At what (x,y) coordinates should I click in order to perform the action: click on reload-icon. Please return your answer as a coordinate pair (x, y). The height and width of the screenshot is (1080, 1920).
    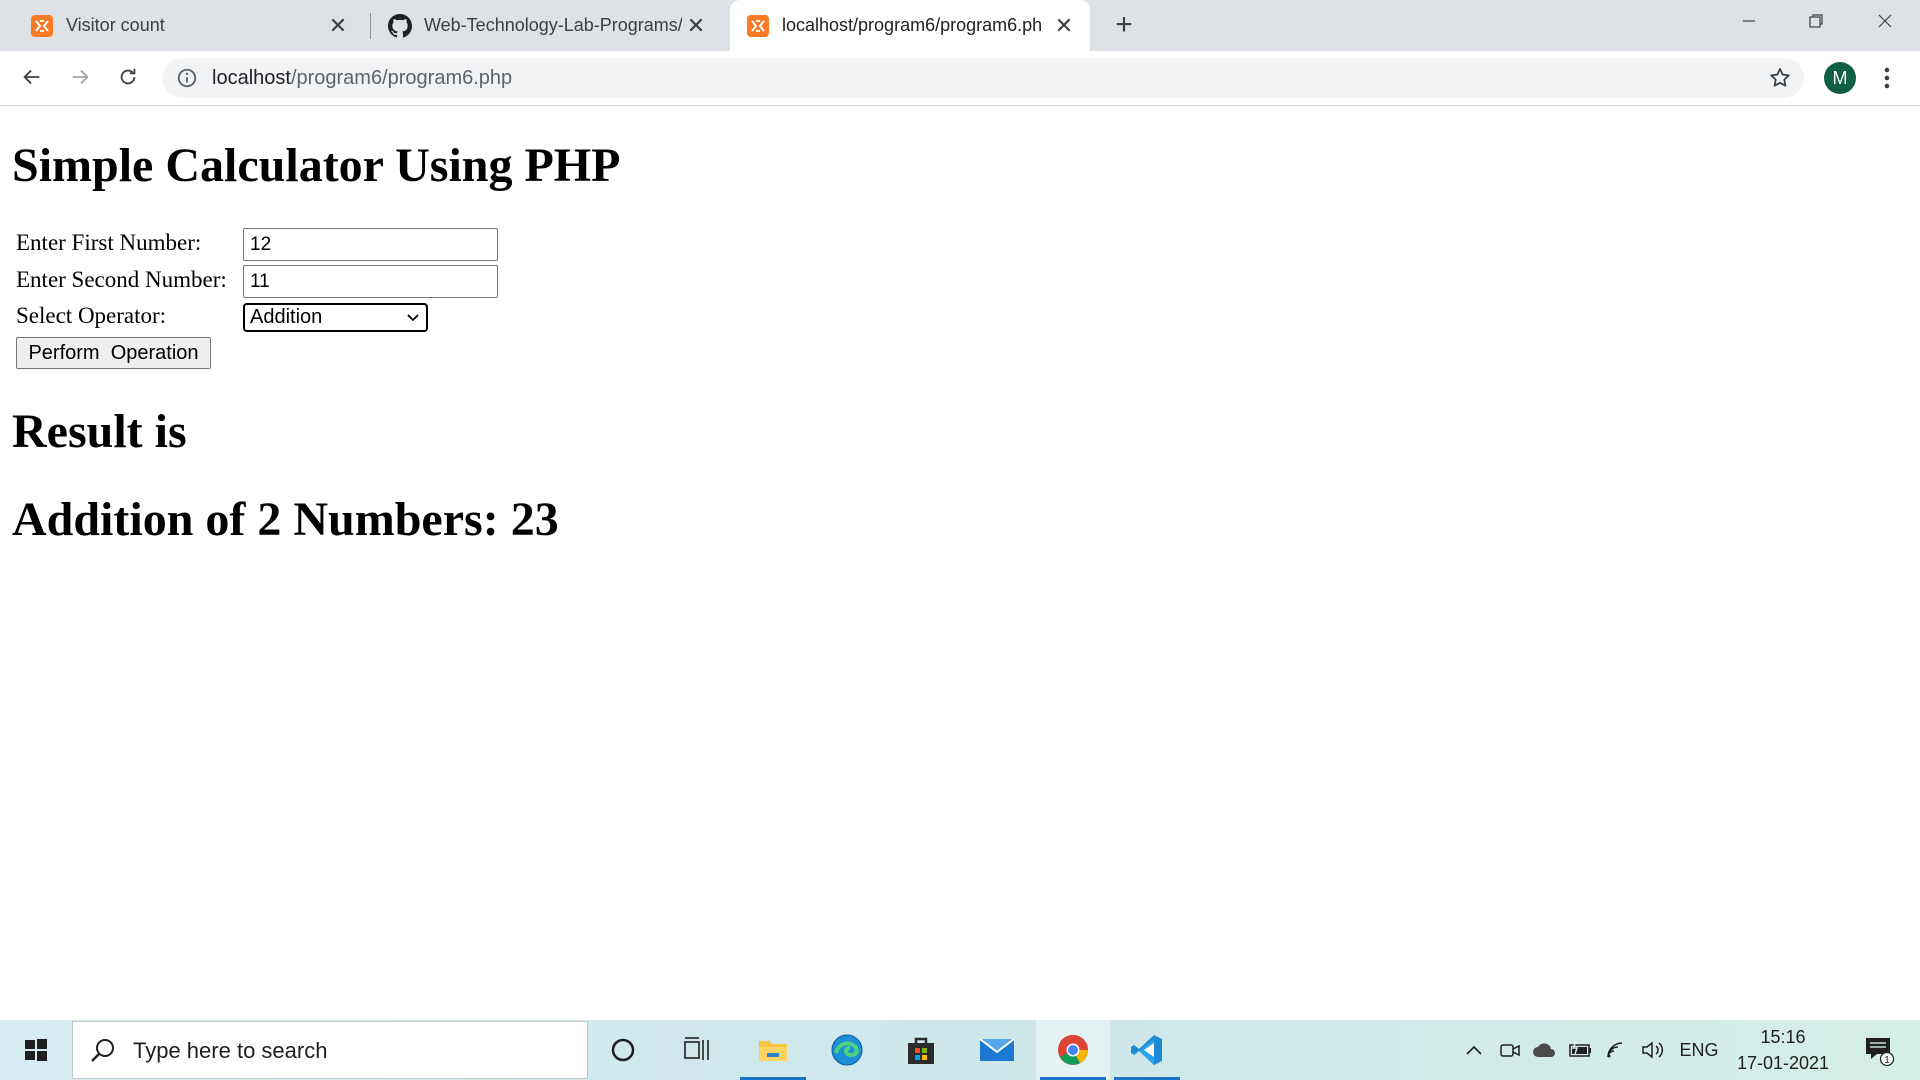
    Looking at the image, I should click on (128, 76).